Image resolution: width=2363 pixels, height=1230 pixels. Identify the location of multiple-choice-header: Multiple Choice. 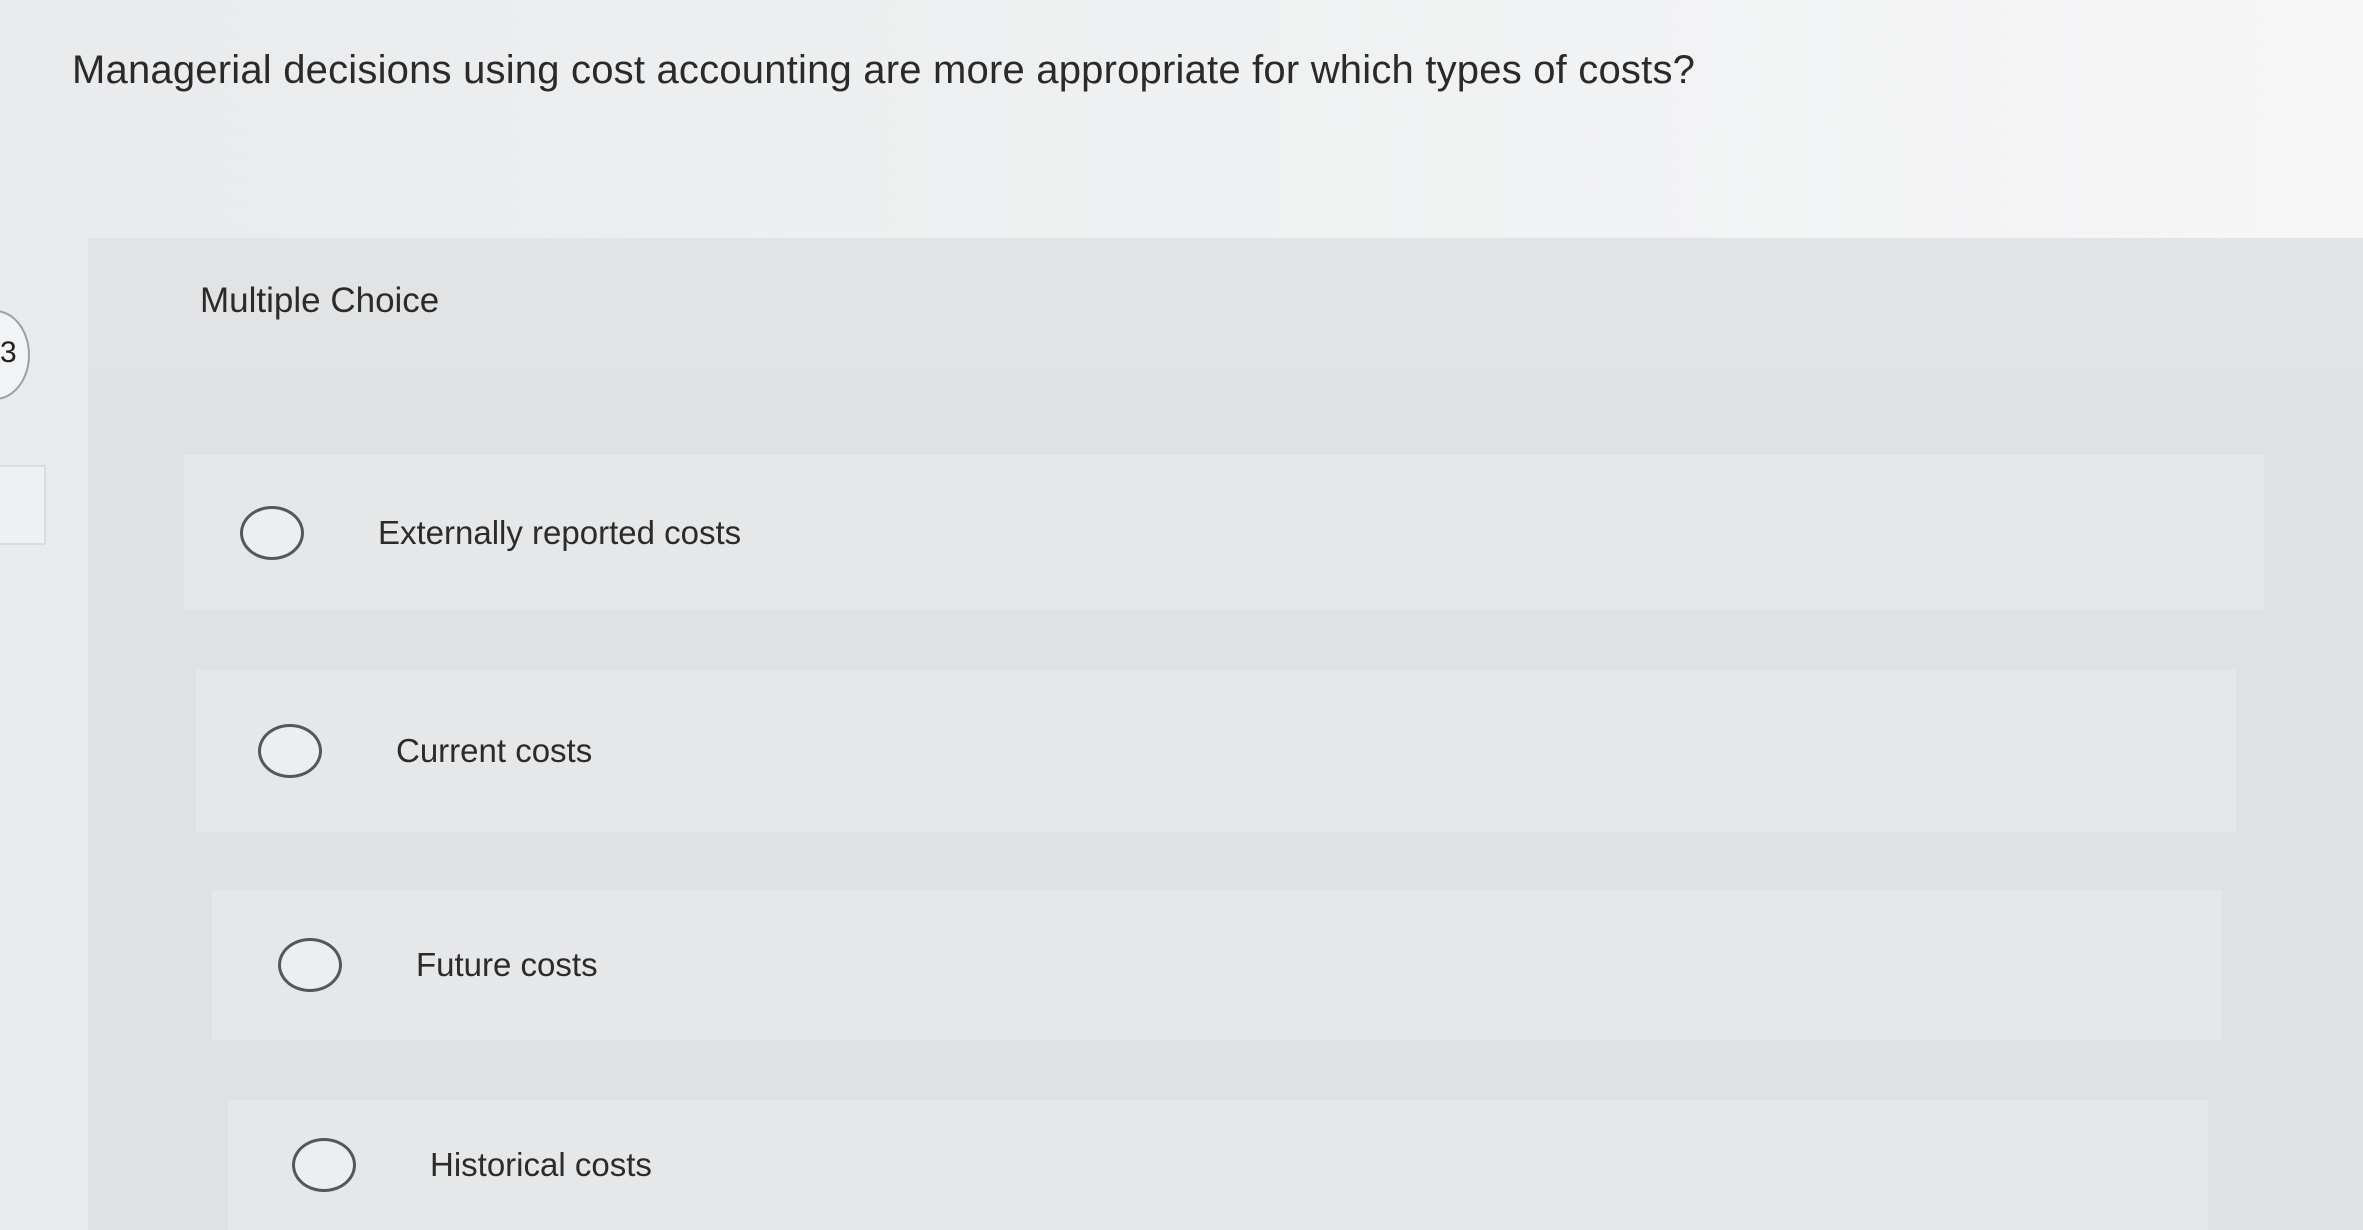
(1225, 304).